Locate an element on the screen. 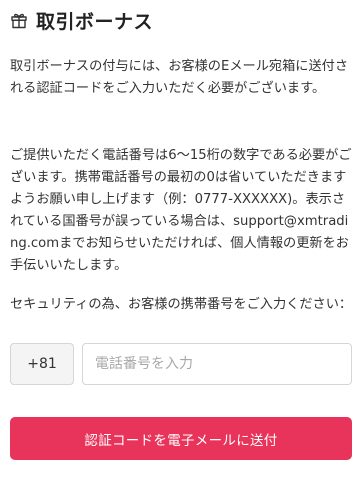 The height and width of the screenshot is (479, 362). country-code-box: +81 is located at coordinates (42, 364).